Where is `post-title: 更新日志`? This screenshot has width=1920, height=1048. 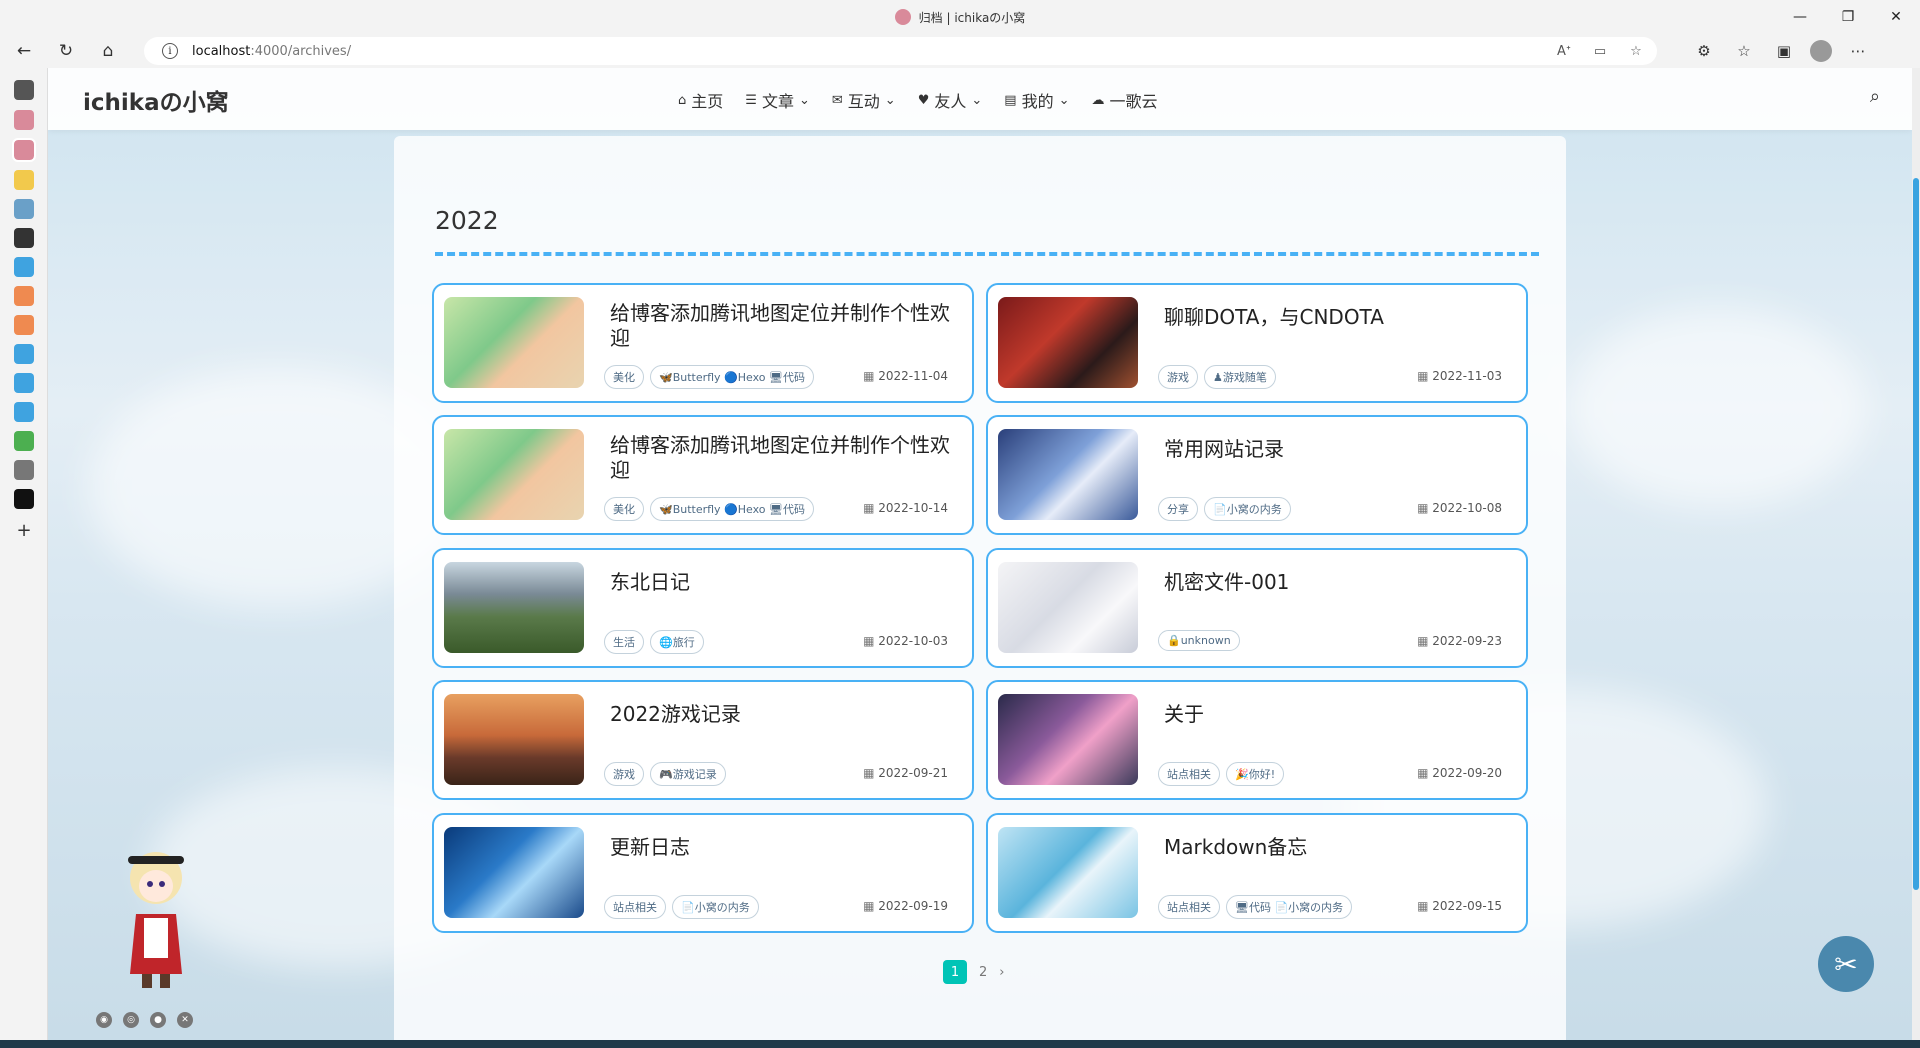
post-title: 更新日志 is located at coordinates (780, 847).